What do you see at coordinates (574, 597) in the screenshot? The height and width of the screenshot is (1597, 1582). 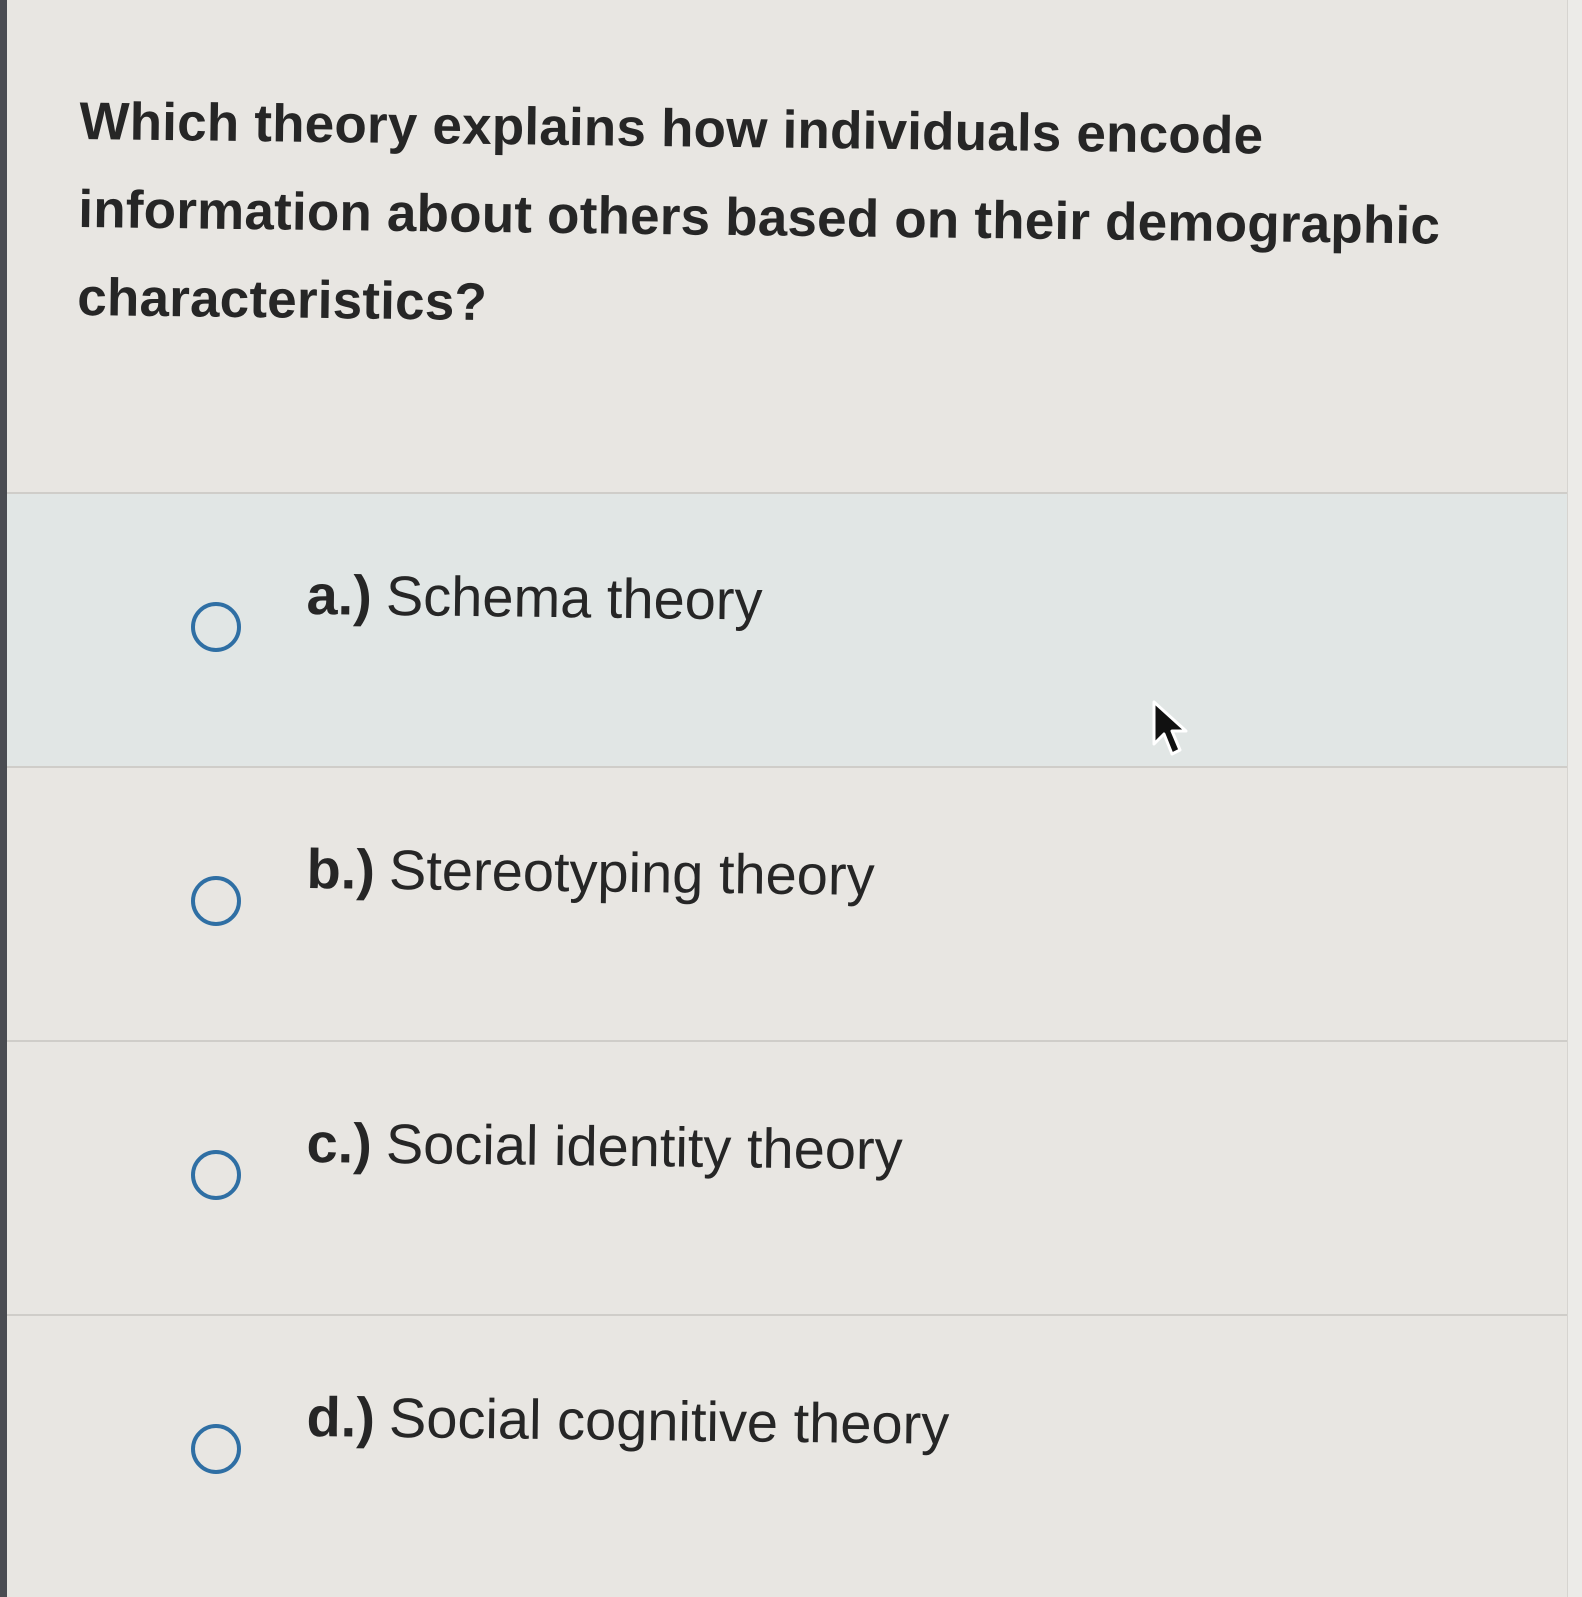 I see `option-a-label: Schema theory` at bounding box center [574, 597].